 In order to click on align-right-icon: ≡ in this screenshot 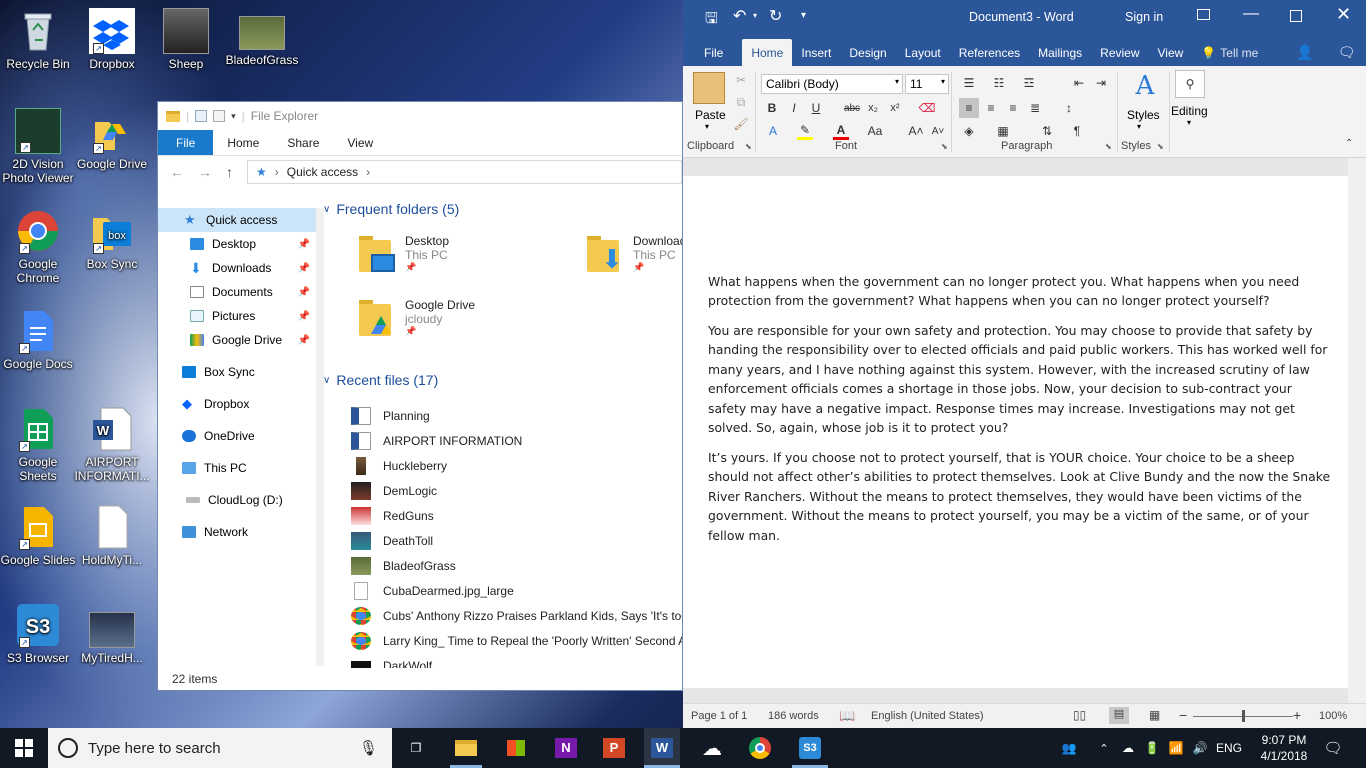, I will do `click(1013, 108)`.